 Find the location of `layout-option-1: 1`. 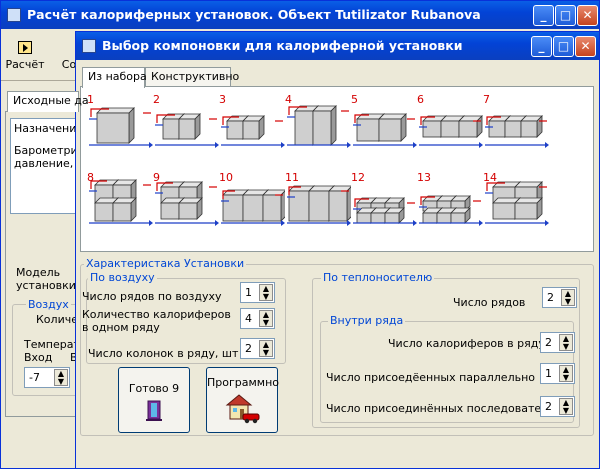

layout-option-1: 1 is located at coordinates (120, 123).